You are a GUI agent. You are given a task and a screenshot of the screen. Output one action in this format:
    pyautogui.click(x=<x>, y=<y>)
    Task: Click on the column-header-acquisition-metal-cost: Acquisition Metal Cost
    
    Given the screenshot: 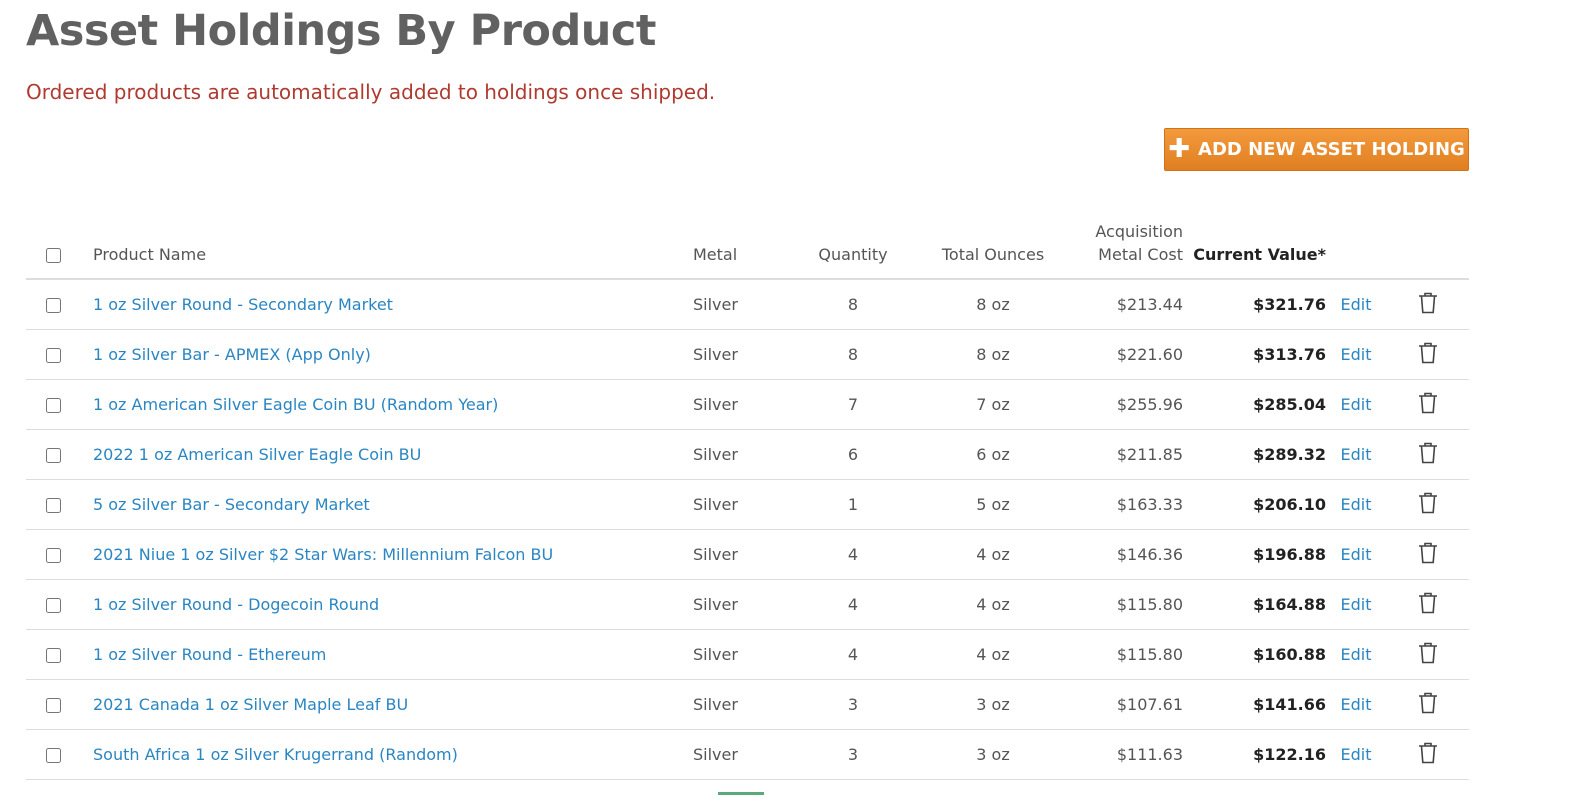 What is the action you would take?
    pyautogui.click(x=1123, y=240)
    